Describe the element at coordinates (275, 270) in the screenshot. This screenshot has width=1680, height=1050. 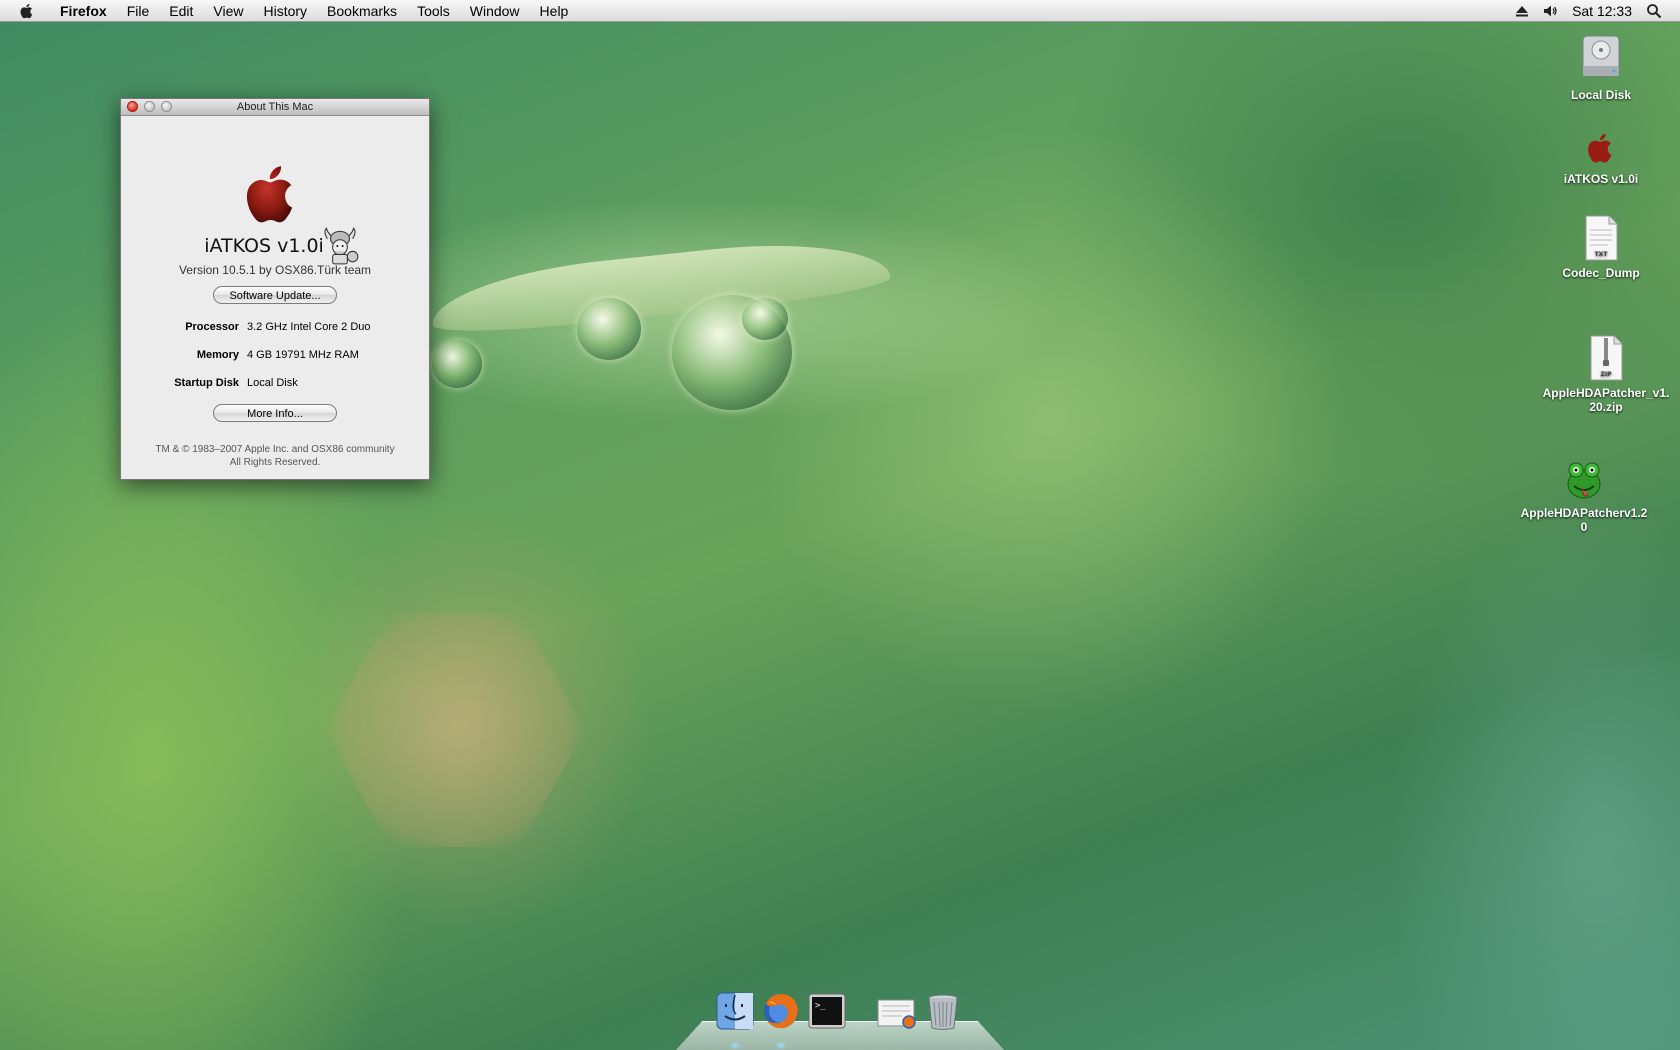
I see `os-version: Version 10.5.1 by OSX86.Türk team` at that location.